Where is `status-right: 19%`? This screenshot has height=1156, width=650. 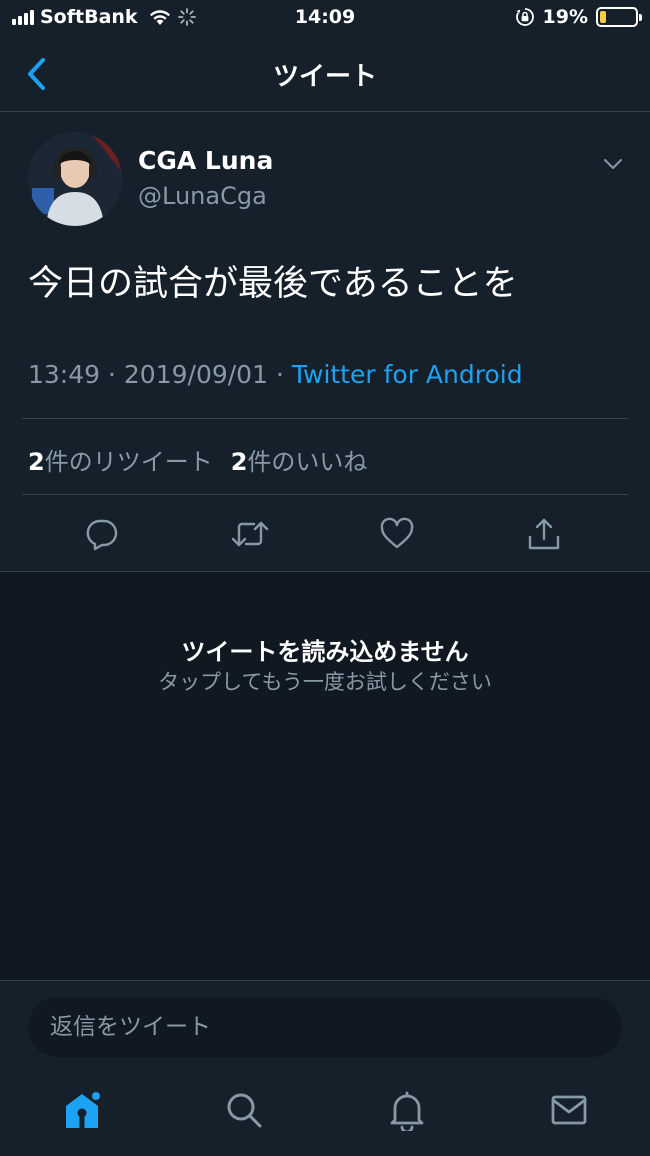 status-right: 19% is located at coordinates (578, 17).